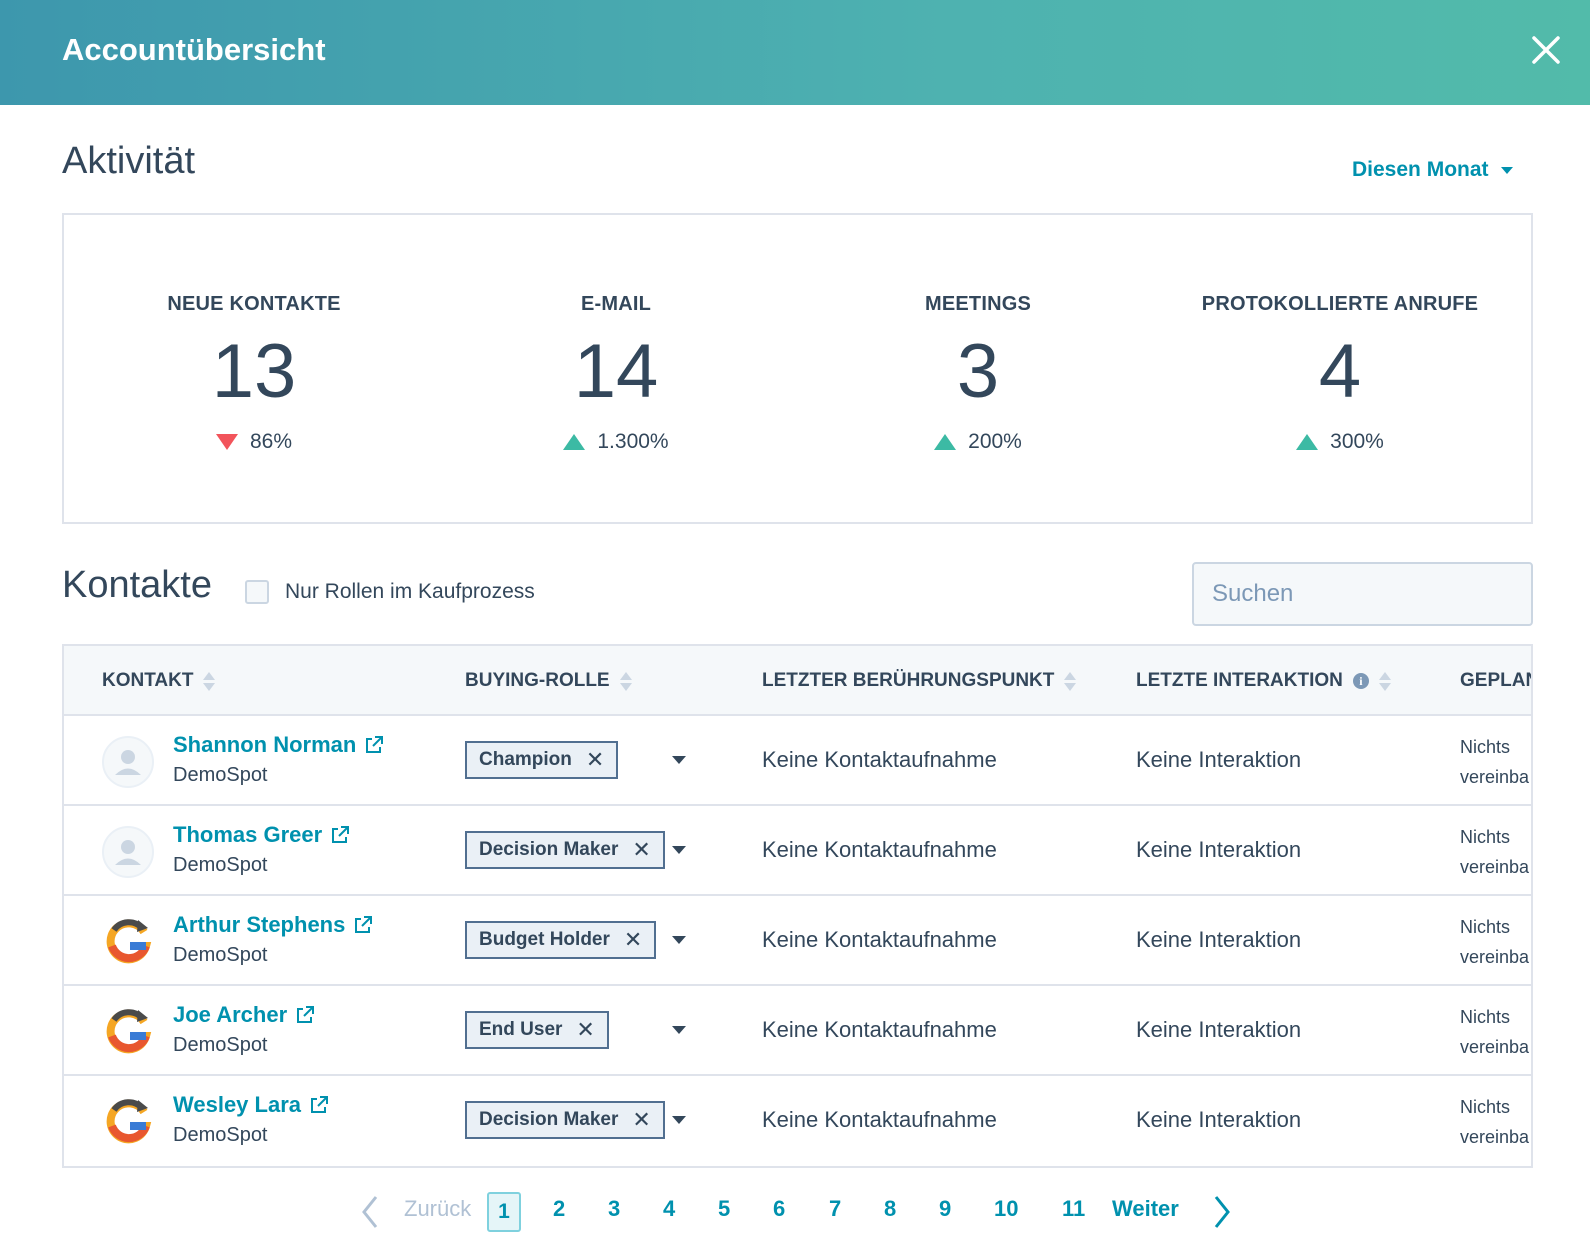 The width and height of the screenshot is (1590, 1242). I want to click on stat-change: 1.300%, so click(616, 442).